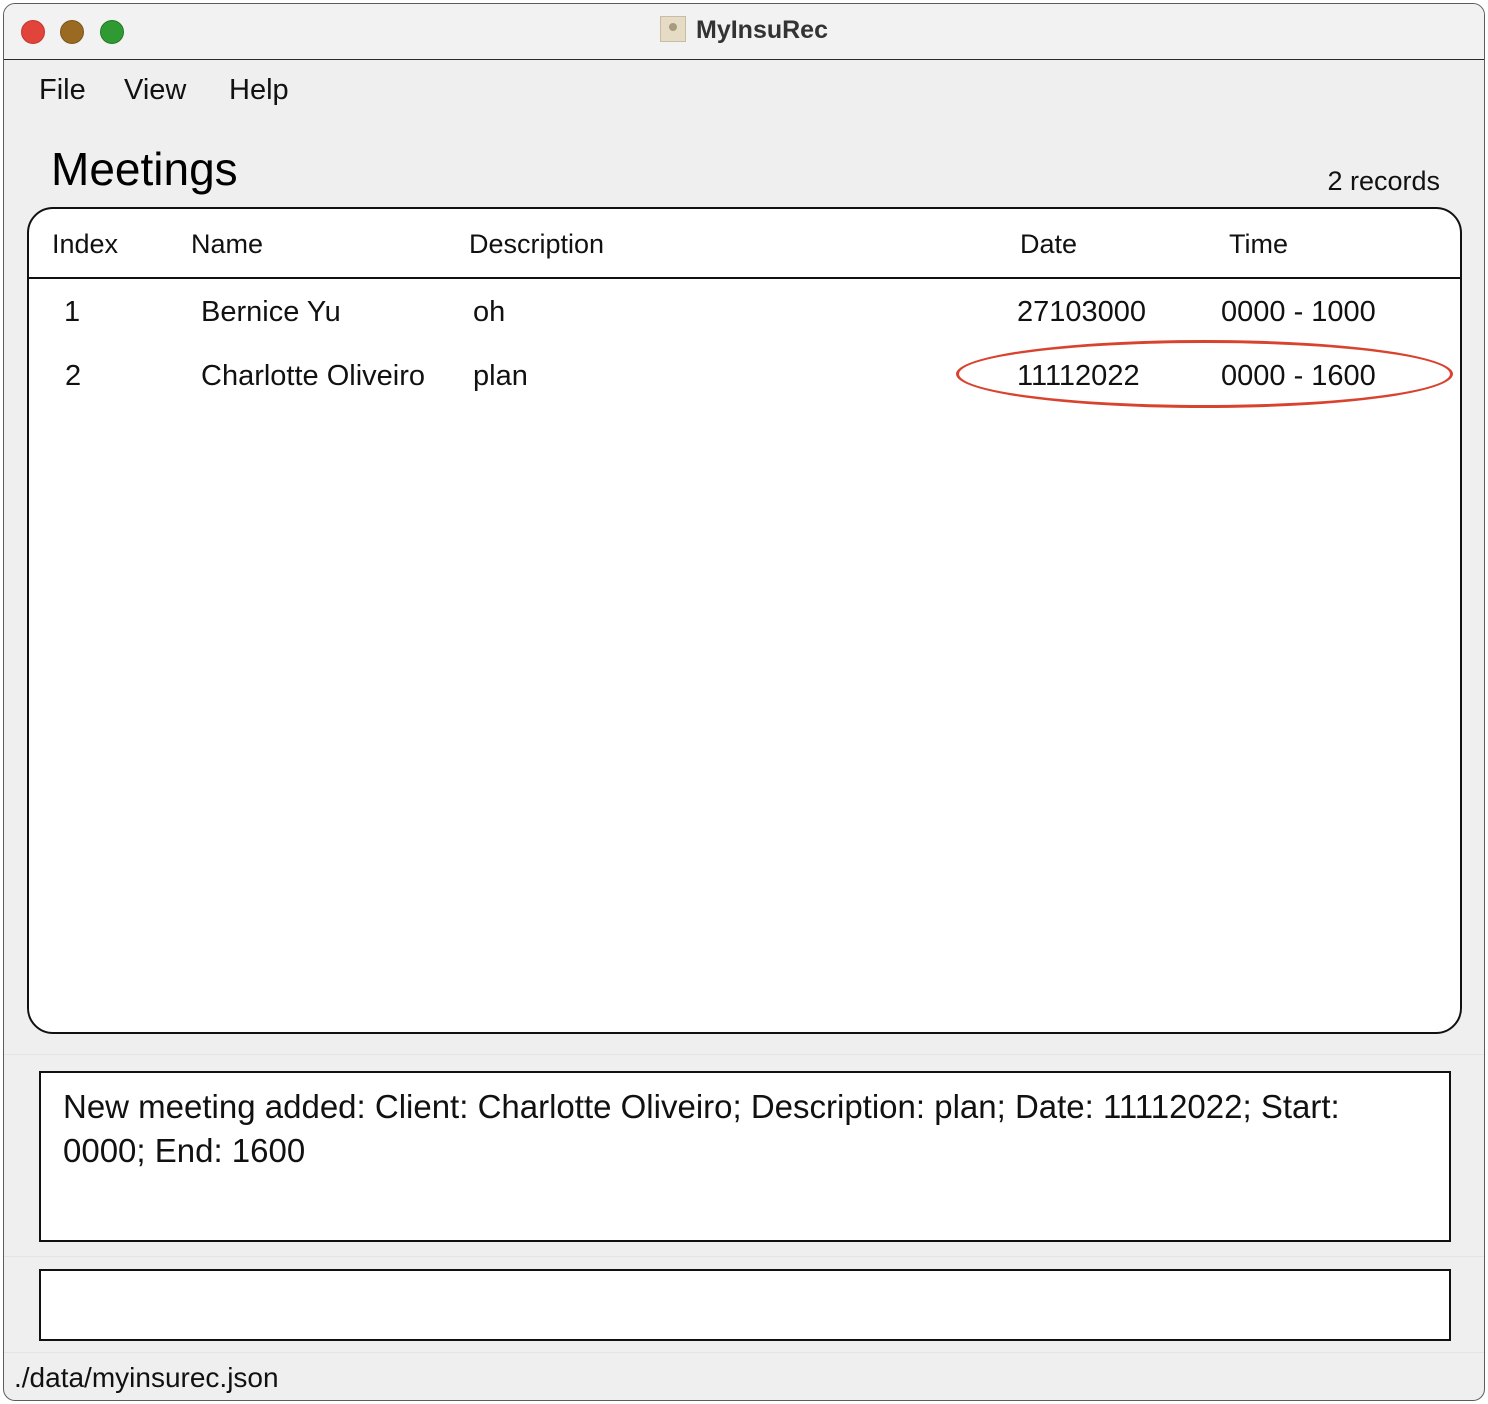 This screenshot has width=1488, height=1404. I want to click on cell-name: Bernice Yu, so click(271, 312).